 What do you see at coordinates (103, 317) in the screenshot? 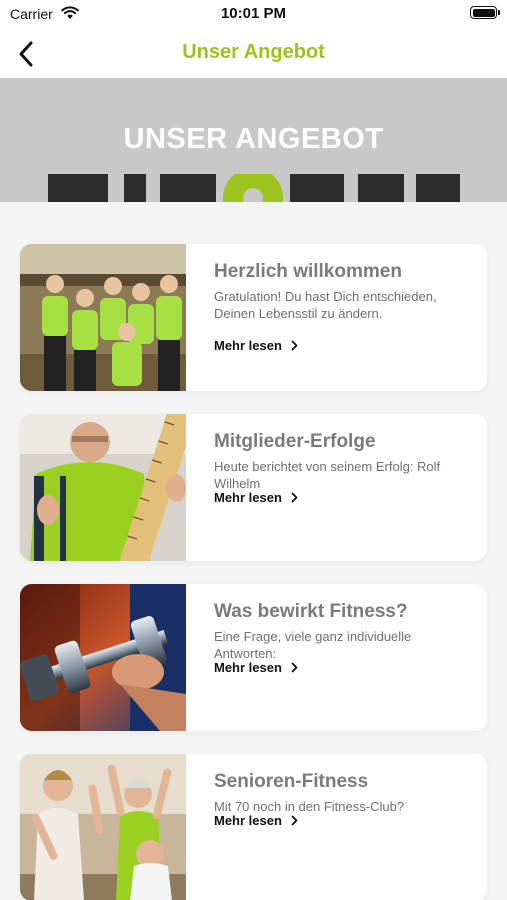
I see `team-photo` at bounding box center [103, 317].